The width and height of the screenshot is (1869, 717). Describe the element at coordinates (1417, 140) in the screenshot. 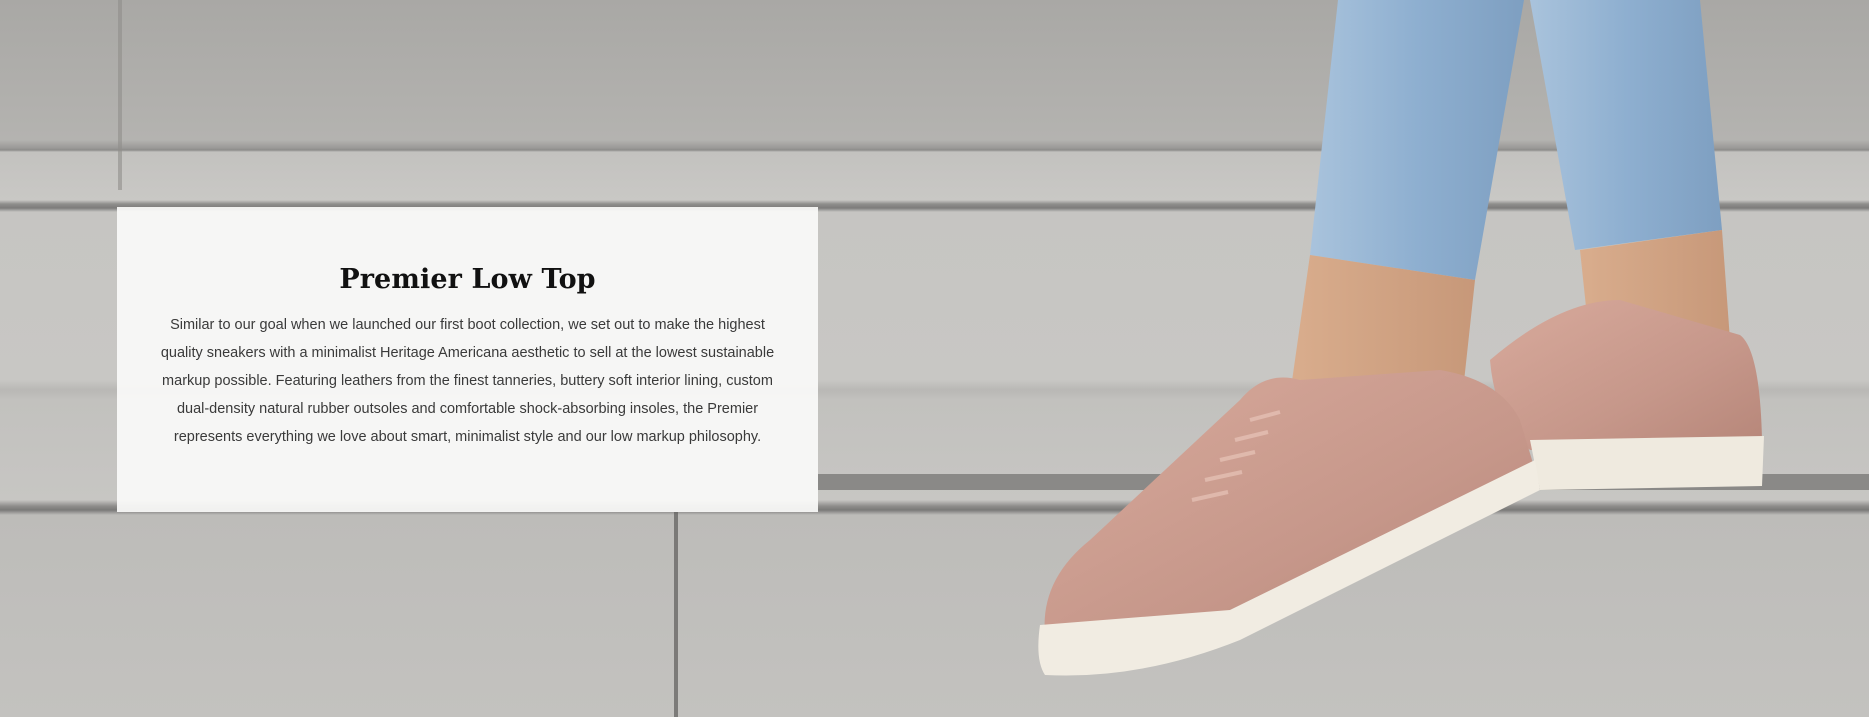

I see `front-leg` at that location.